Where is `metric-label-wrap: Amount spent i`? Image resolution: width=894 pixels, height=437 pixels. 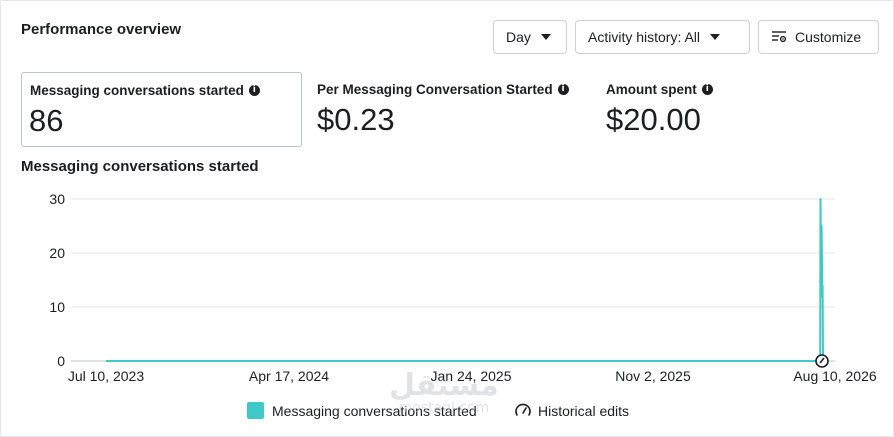 metric-label-wrap: Amount spent i is located at coordinates (659, 89).